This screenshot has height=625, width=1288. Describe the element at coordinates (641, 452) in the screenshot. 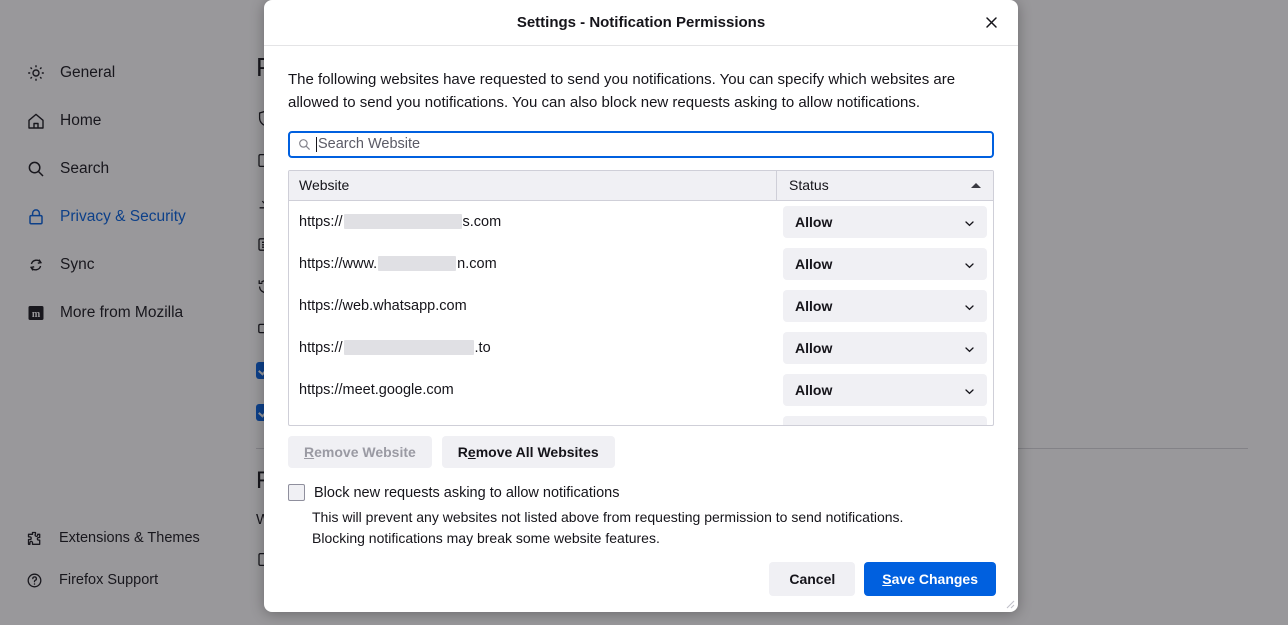

I see `row-action-buttons: Remove Website Remove All Websites` at that location.